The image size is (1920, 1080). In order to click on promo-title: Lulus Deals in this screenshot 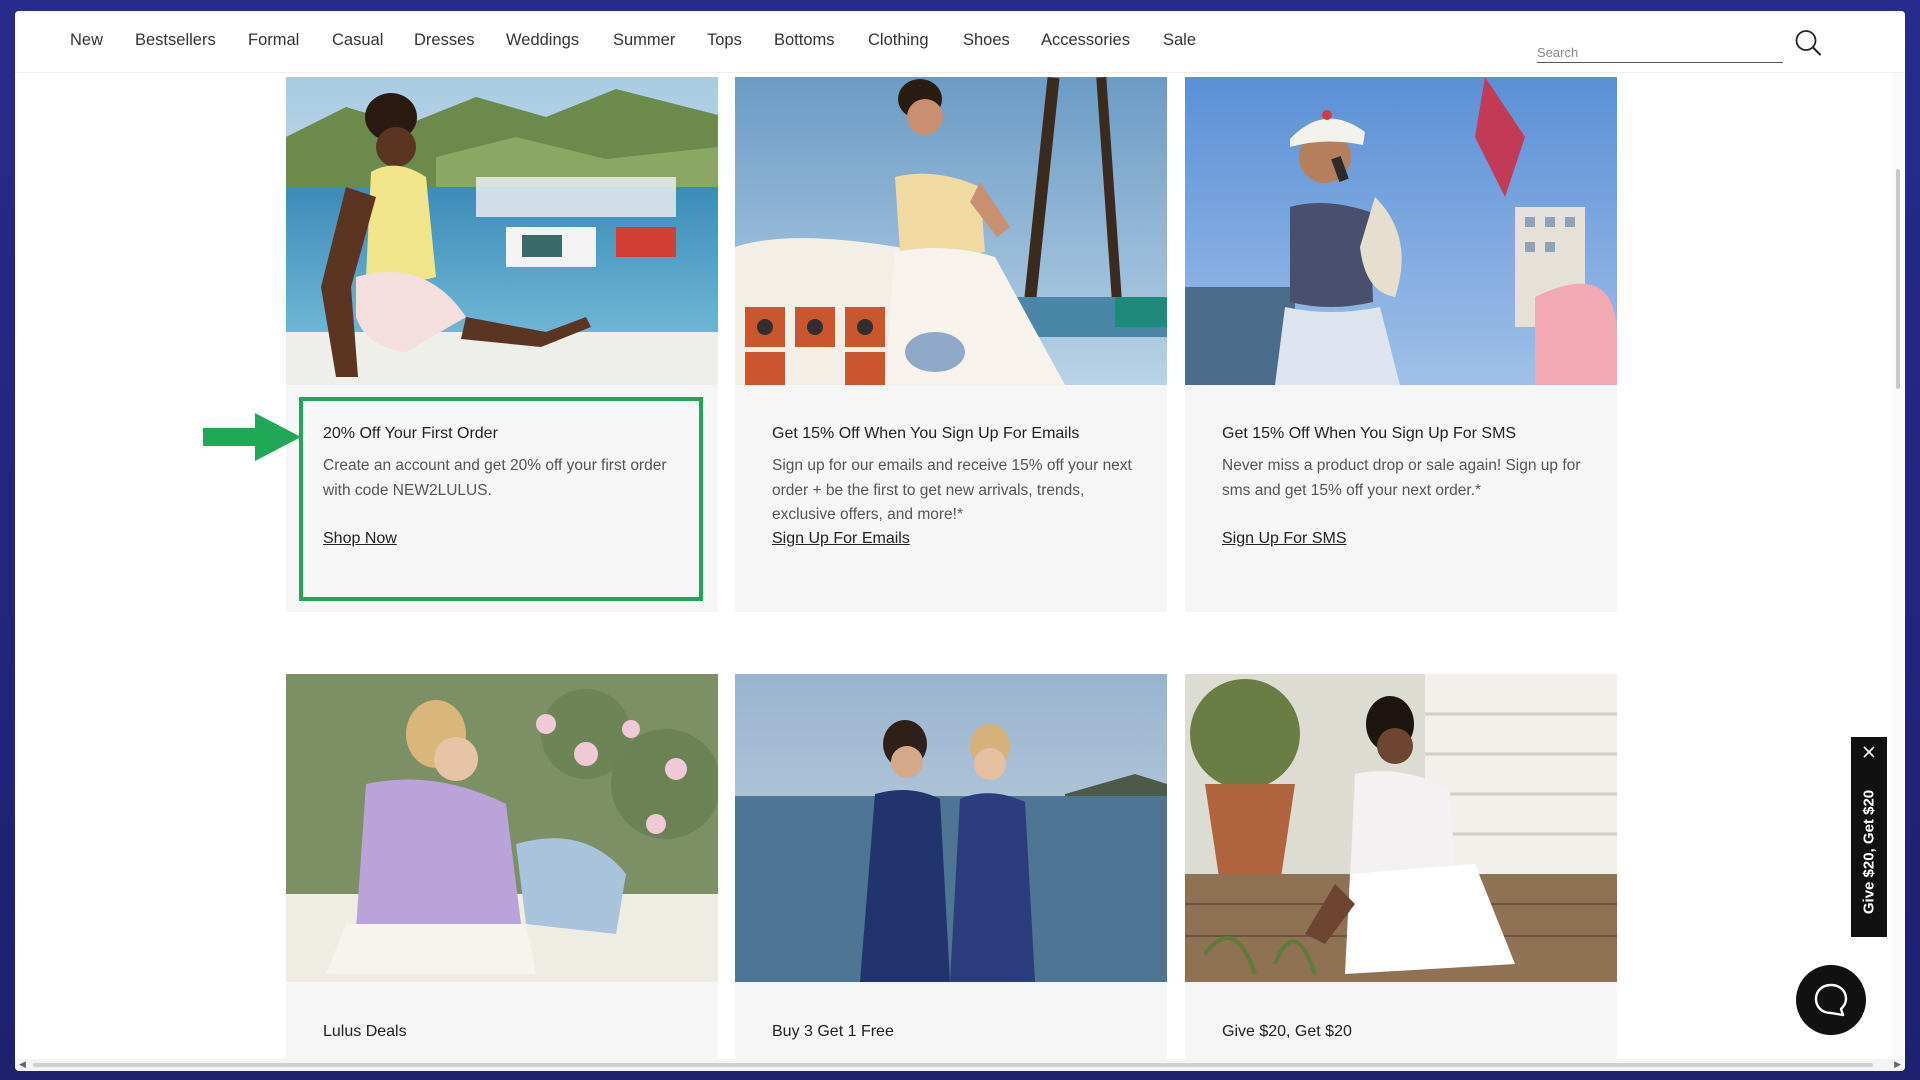, I will do `click(365, 1031)`.